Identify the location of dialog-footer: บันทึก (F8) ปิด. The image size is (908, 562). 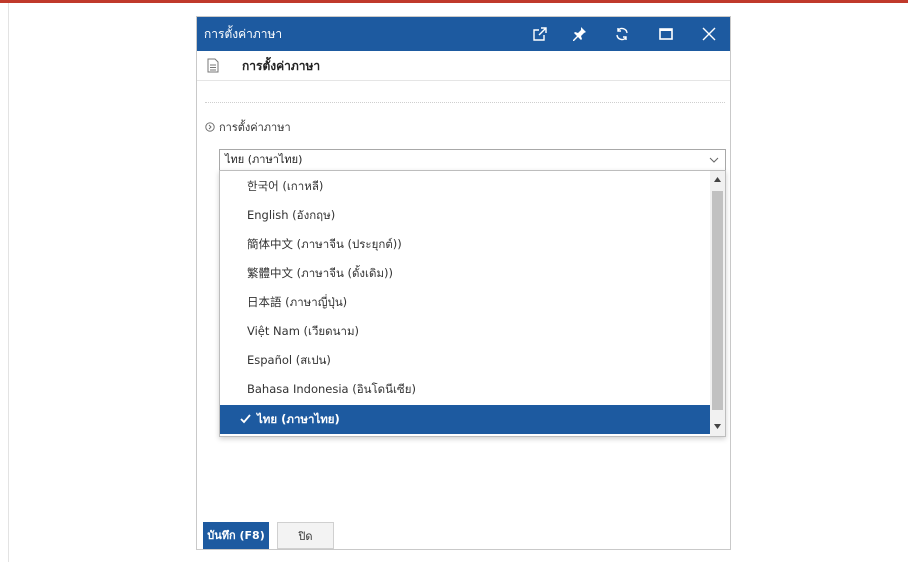
(463, 533).